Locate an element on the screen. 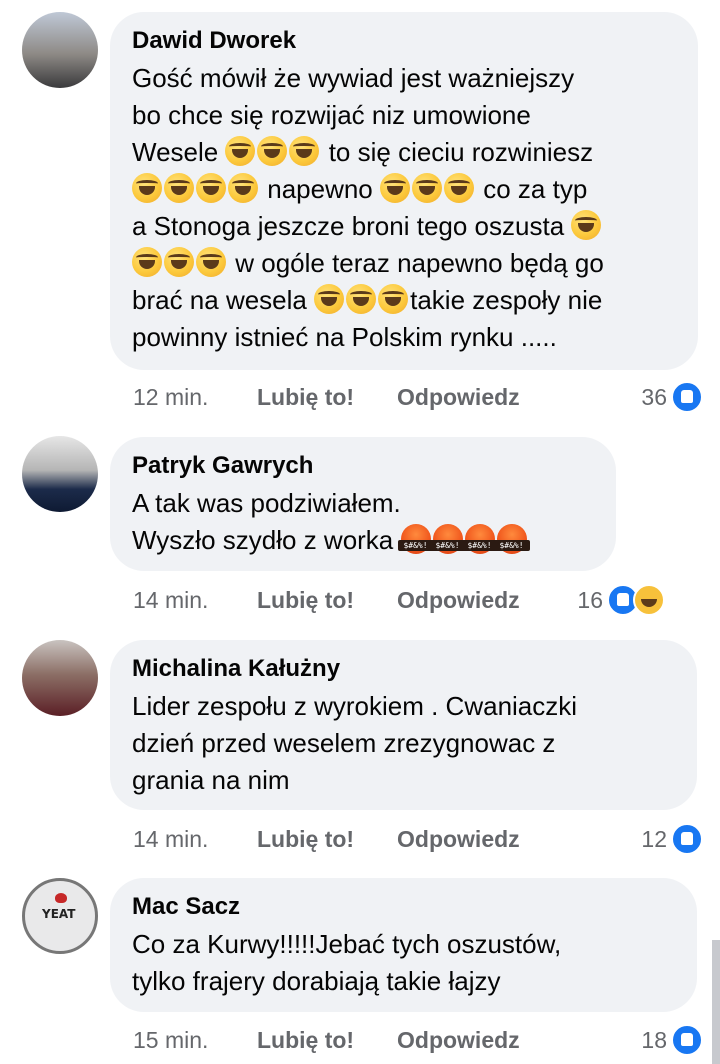 The width and height of the screenshot is (720, 1064). avatar: YEAT is located at coordinates (60, 916).